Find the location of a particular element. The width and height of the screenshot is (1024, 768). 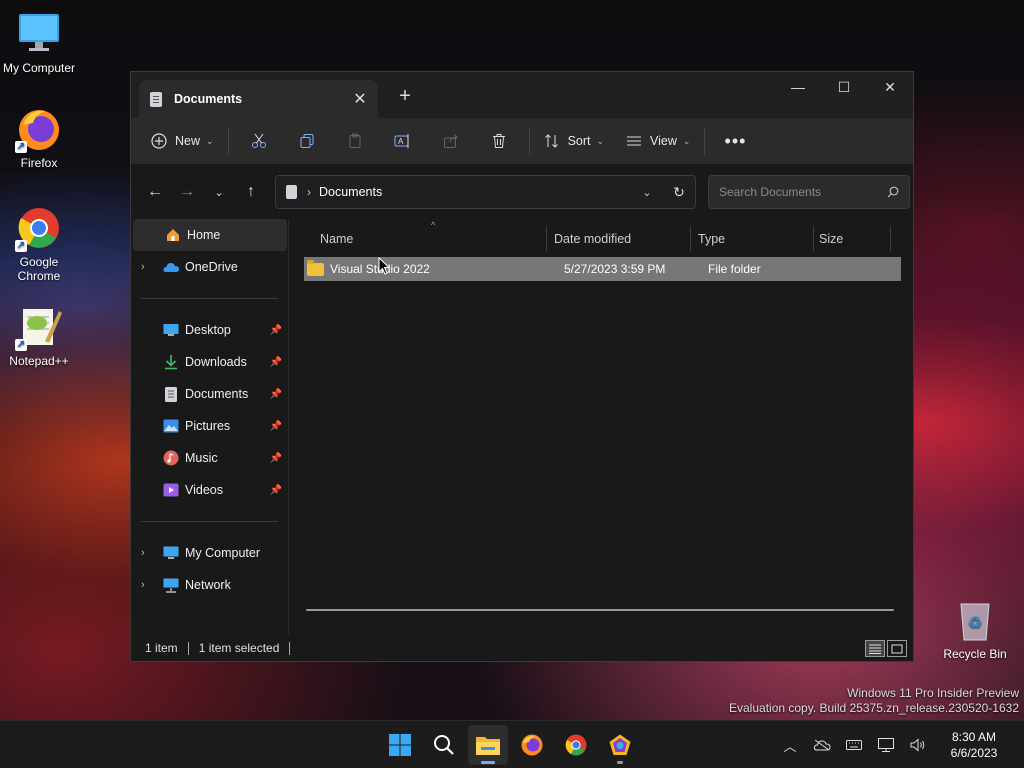

more-options-button: ••• is located at coordinates (735, 141).